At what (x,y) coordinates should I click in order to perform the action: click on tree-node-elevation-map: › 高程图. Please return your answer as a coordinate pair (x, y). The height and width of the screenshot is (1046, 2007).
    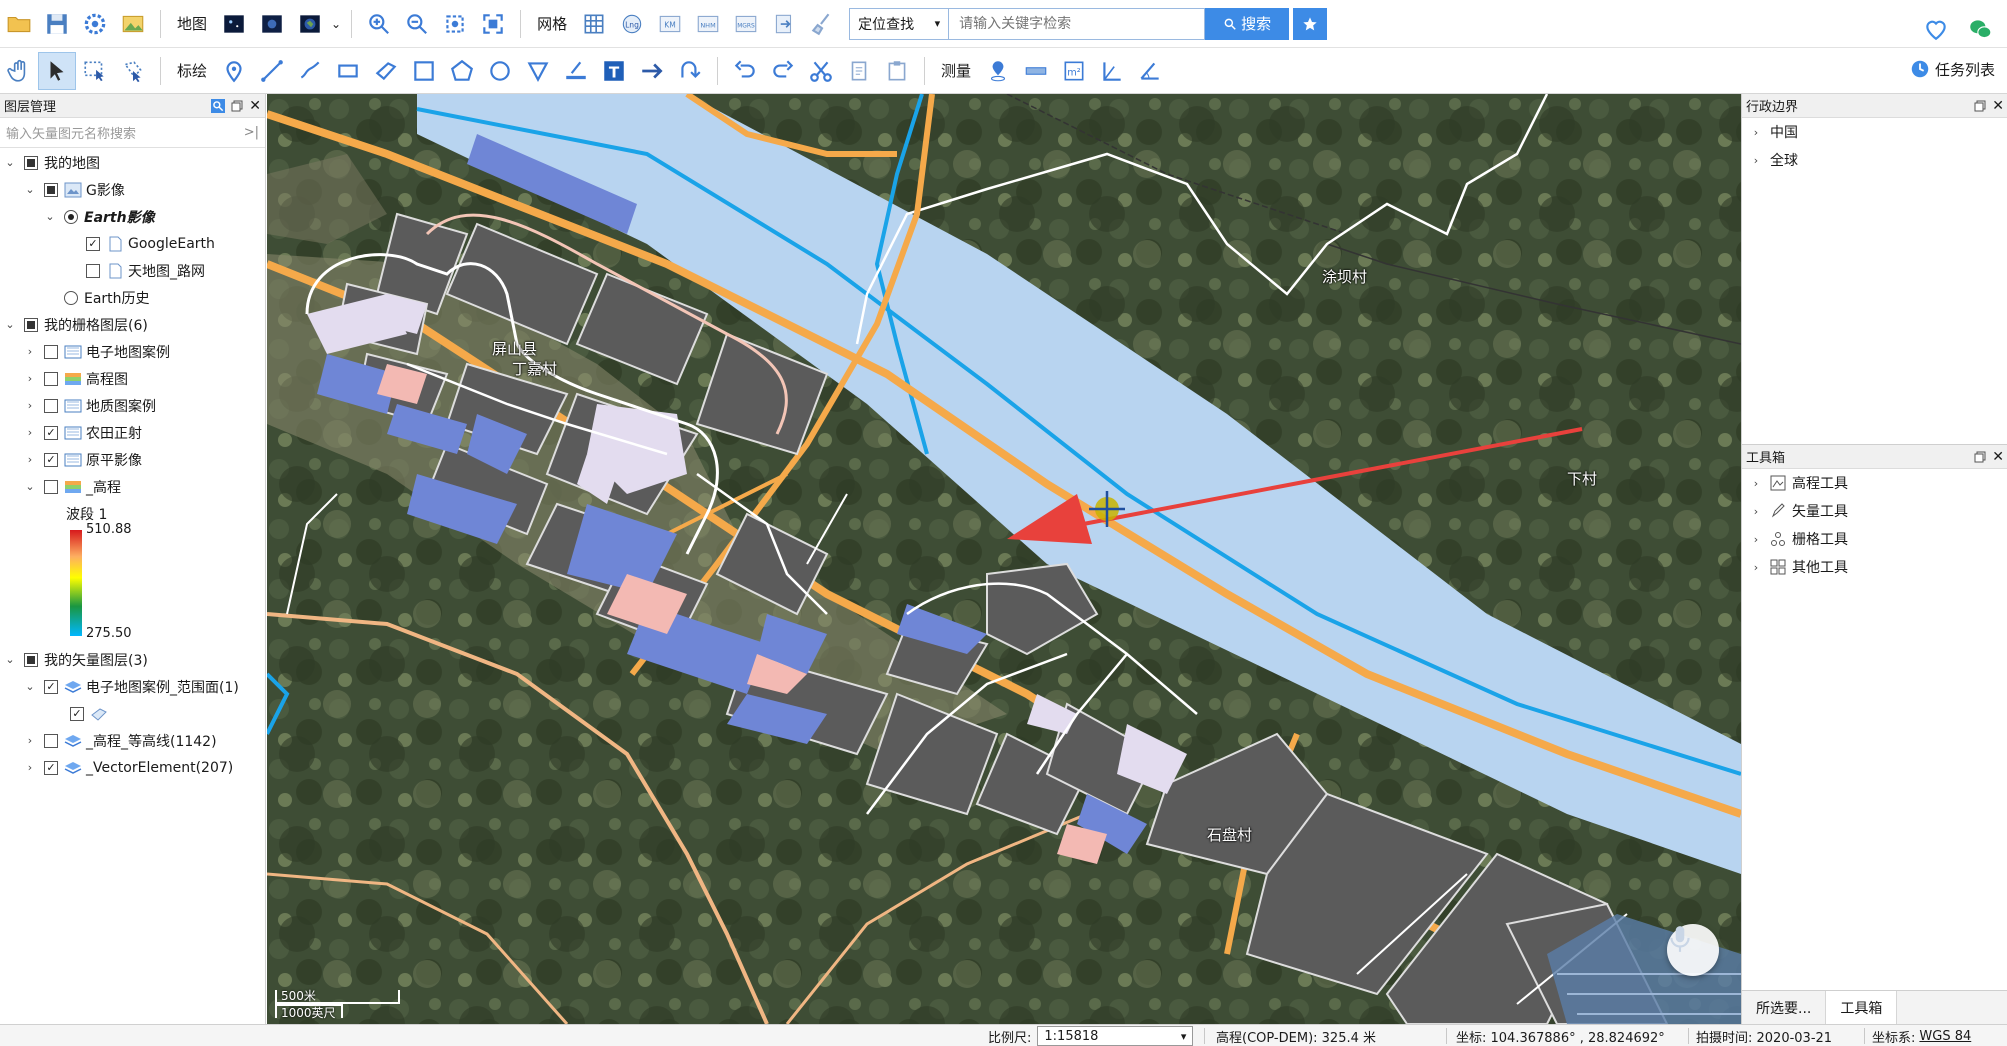
    Looking at the image, I should click on (75, 378).